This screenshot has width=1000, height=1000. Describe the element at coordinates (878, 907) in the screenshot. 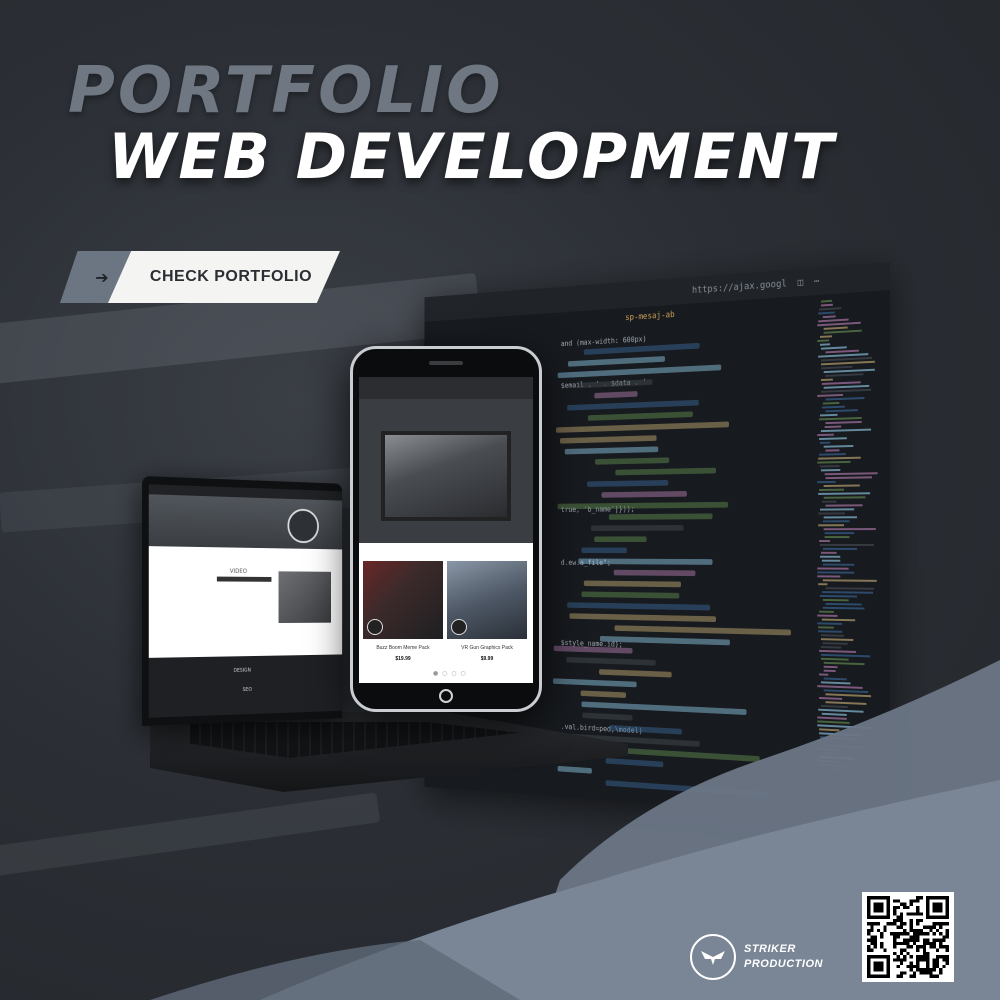

I see `qr-finder-pattern` at that location.